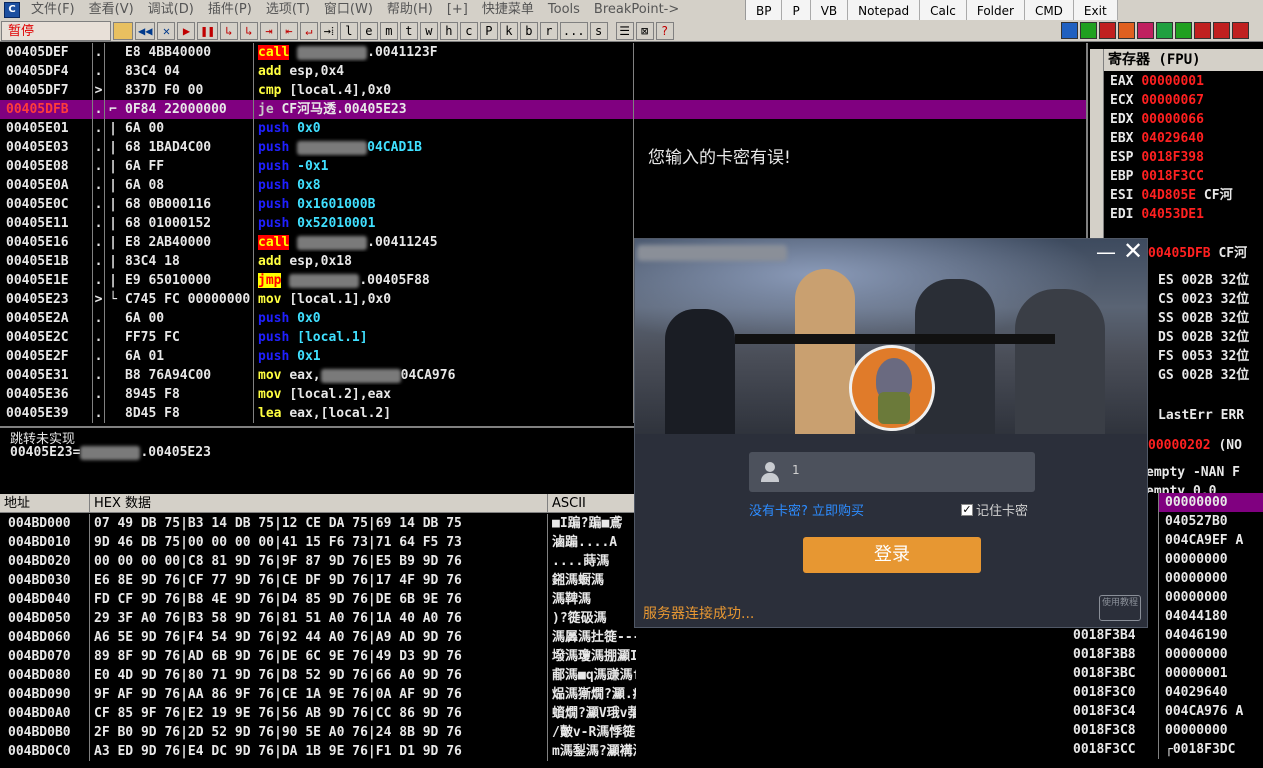 The height and width of the screenshot is (768, 1263). I want to click on handles-button: h, so click(448, 30).